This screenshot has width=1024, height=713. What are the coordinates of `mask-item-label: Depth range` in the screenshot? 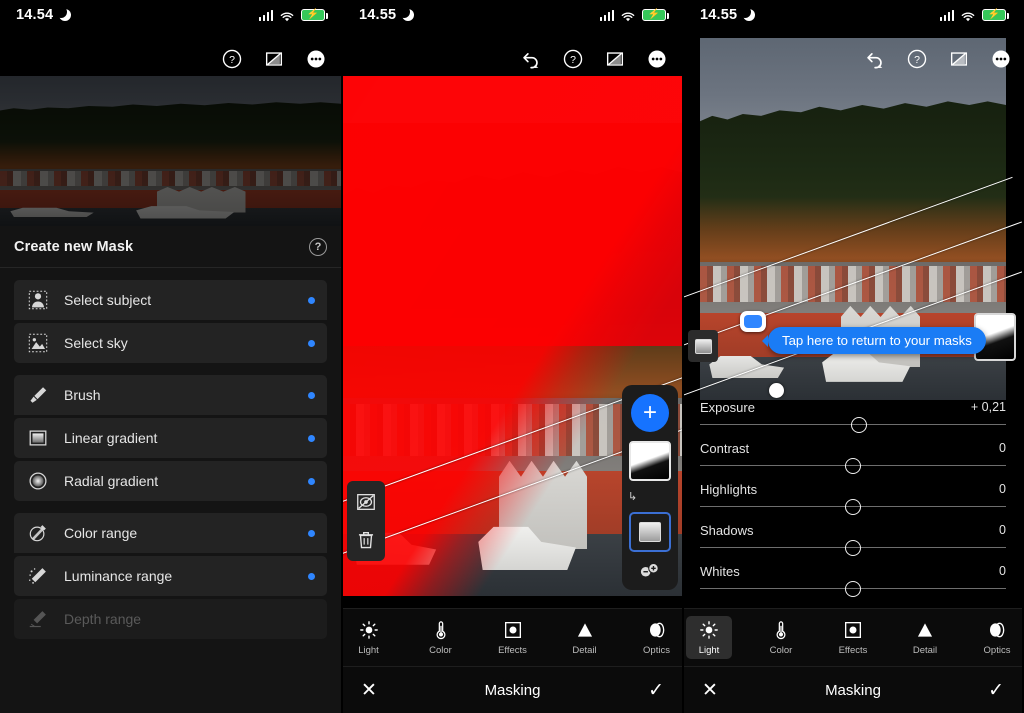 It's located at (103, 619).